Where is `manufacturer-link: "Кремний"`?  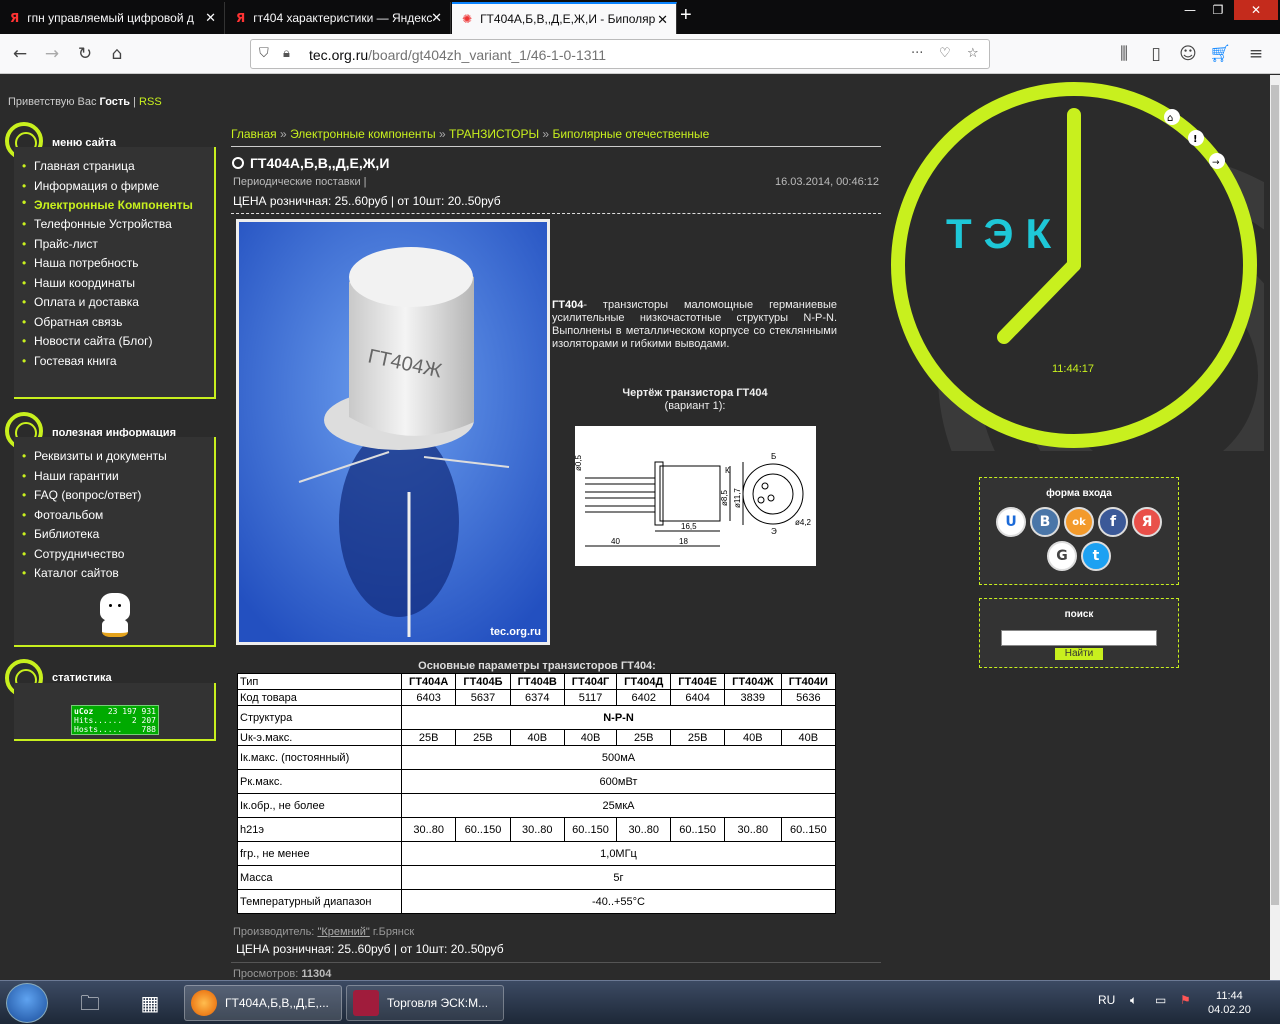 manufacturer-link: "Кремний" is located at coordinates (343, 932).